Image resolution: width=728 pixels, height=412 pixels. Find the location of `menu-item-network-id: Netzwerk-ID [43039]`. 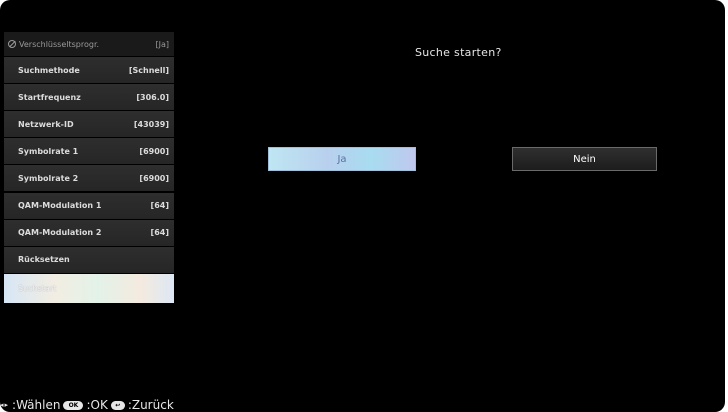

menu-item-network-id: Netzwerk-ID [43039] is located at coordinates (89, 124).